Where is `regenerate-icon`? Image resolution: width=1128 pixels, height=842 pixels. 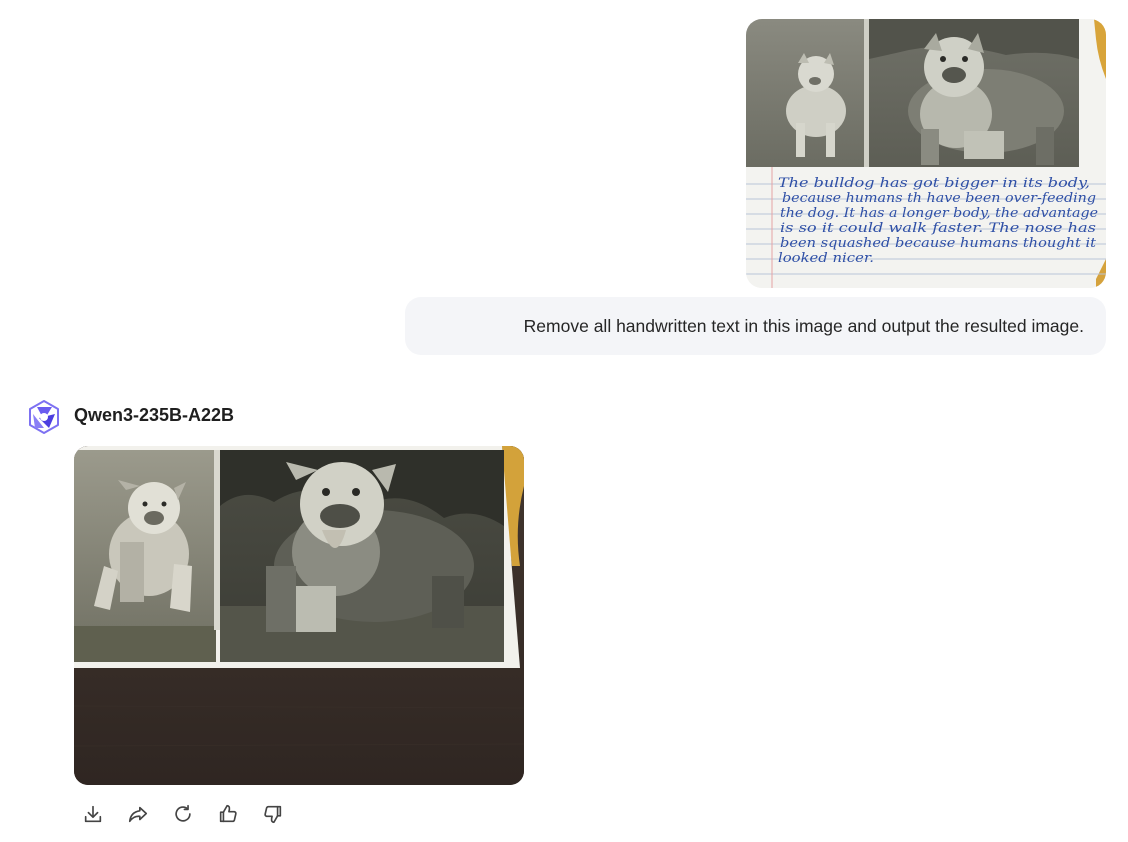
regenerate-icon is located at coordinates (182, 813).